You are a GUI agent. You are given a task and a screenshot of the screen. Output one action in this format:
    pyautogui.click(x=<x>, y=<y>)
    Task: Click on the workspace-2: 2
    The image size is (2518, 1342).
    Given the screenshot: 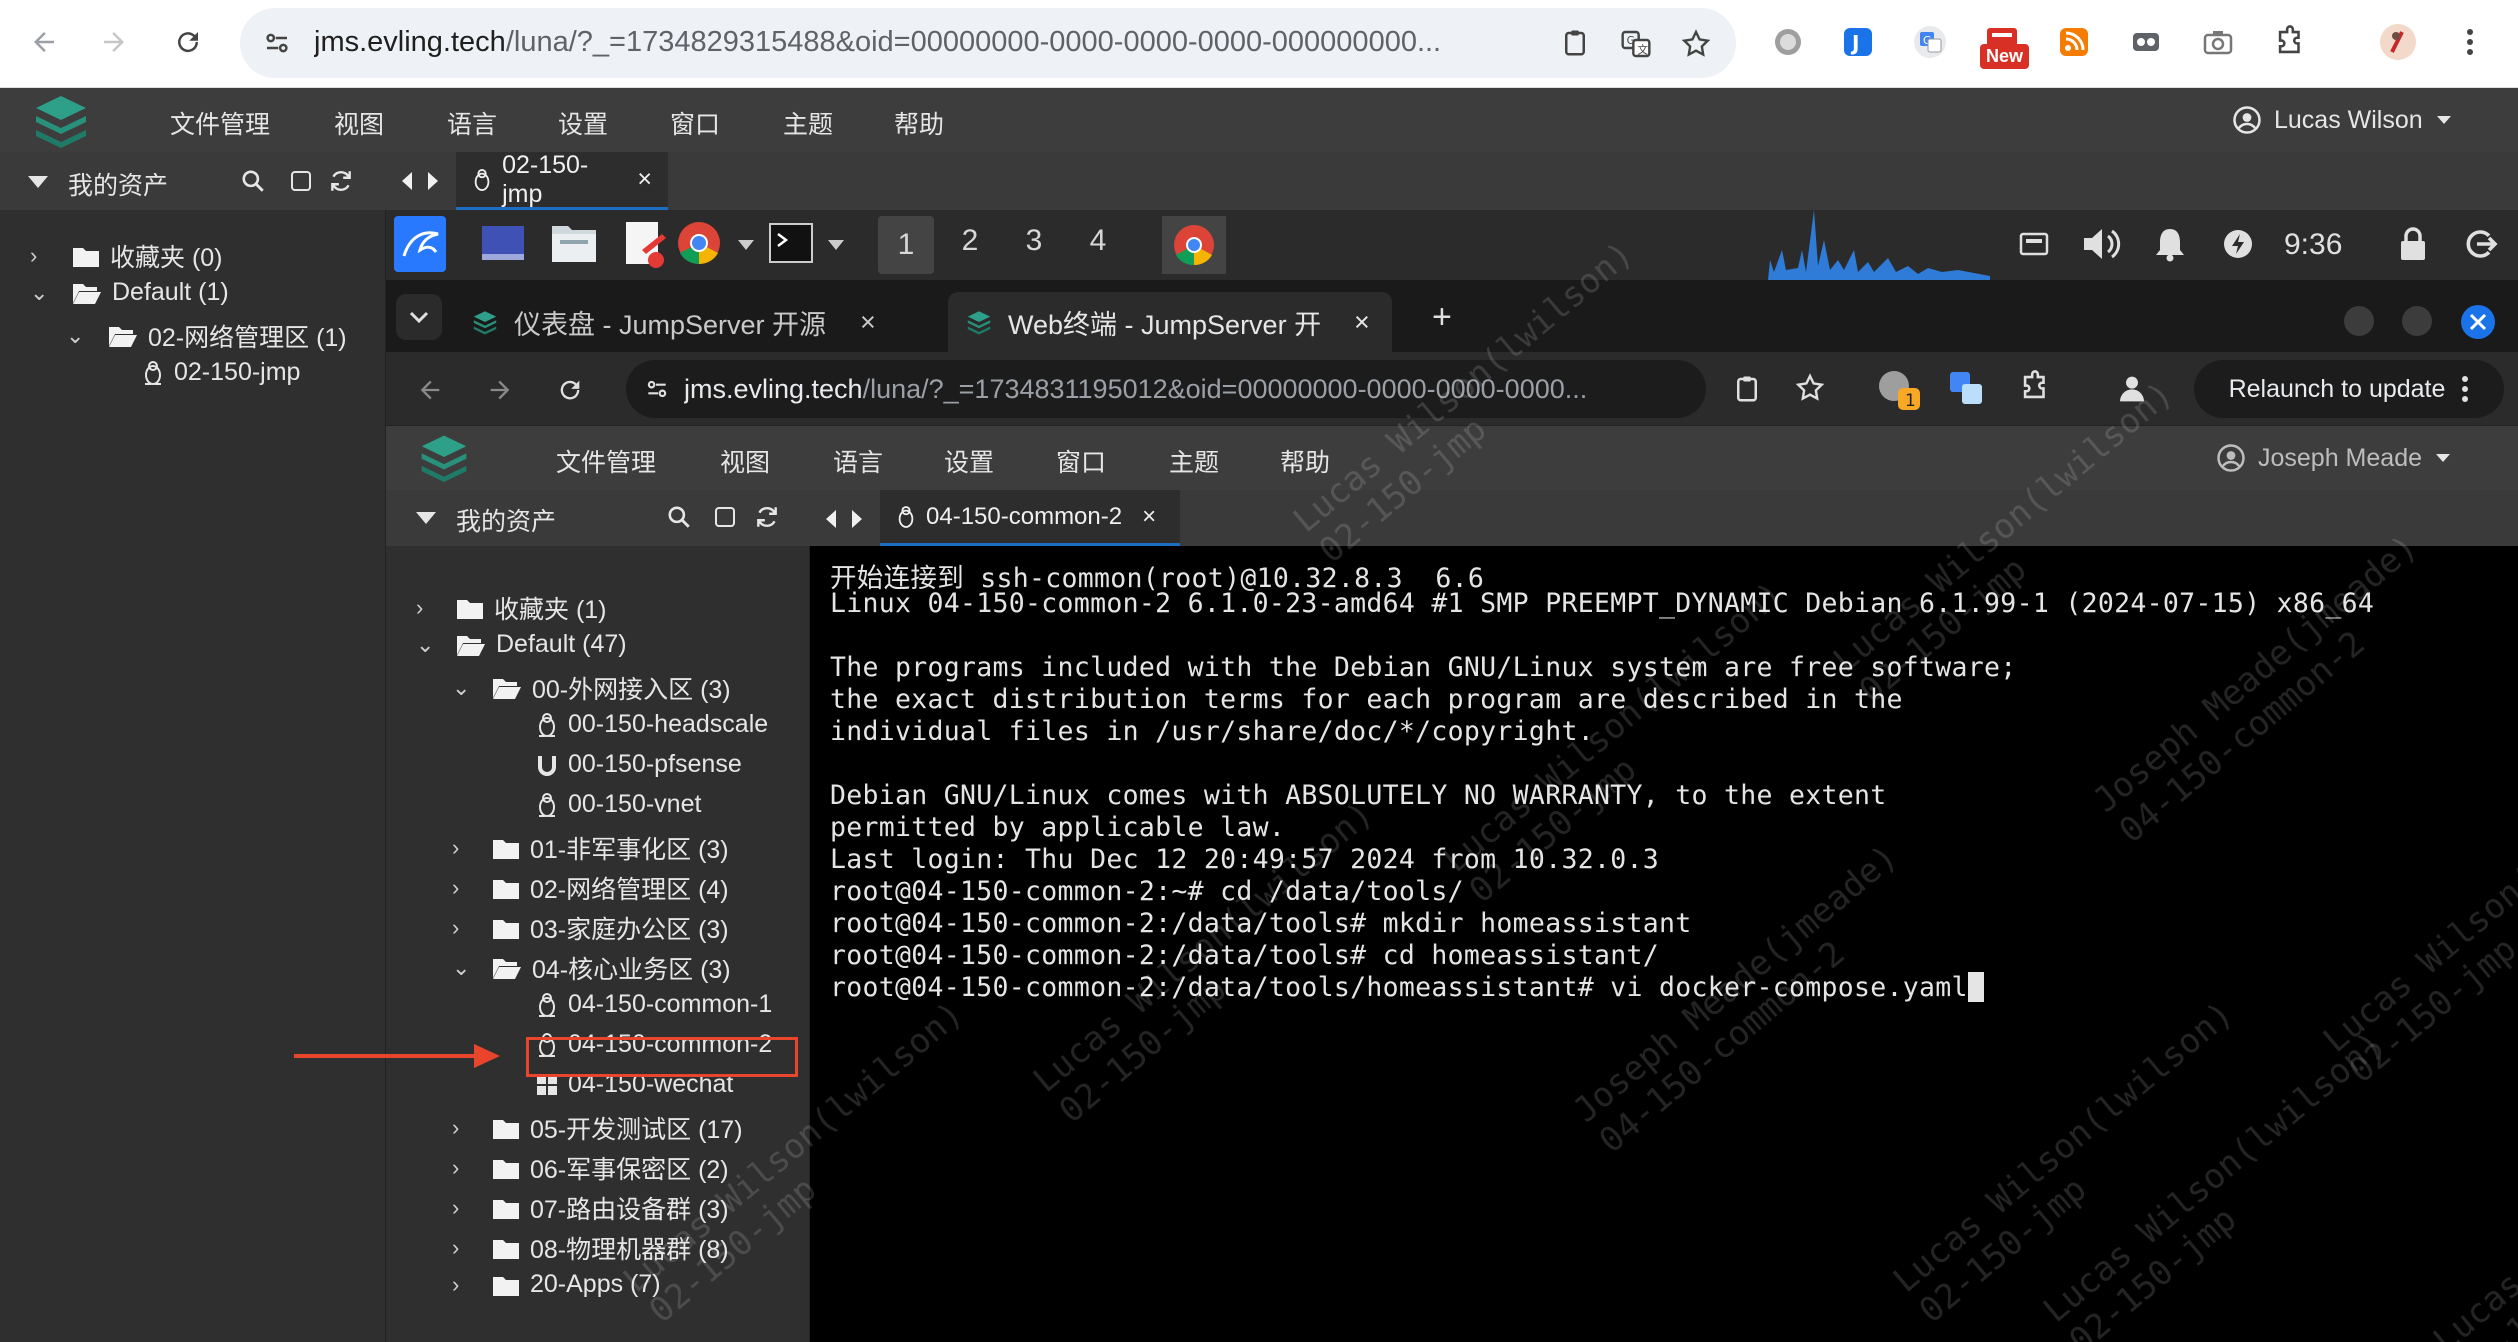 What is the action you would take?
    pyautogui.click(x=970, y=241)
    